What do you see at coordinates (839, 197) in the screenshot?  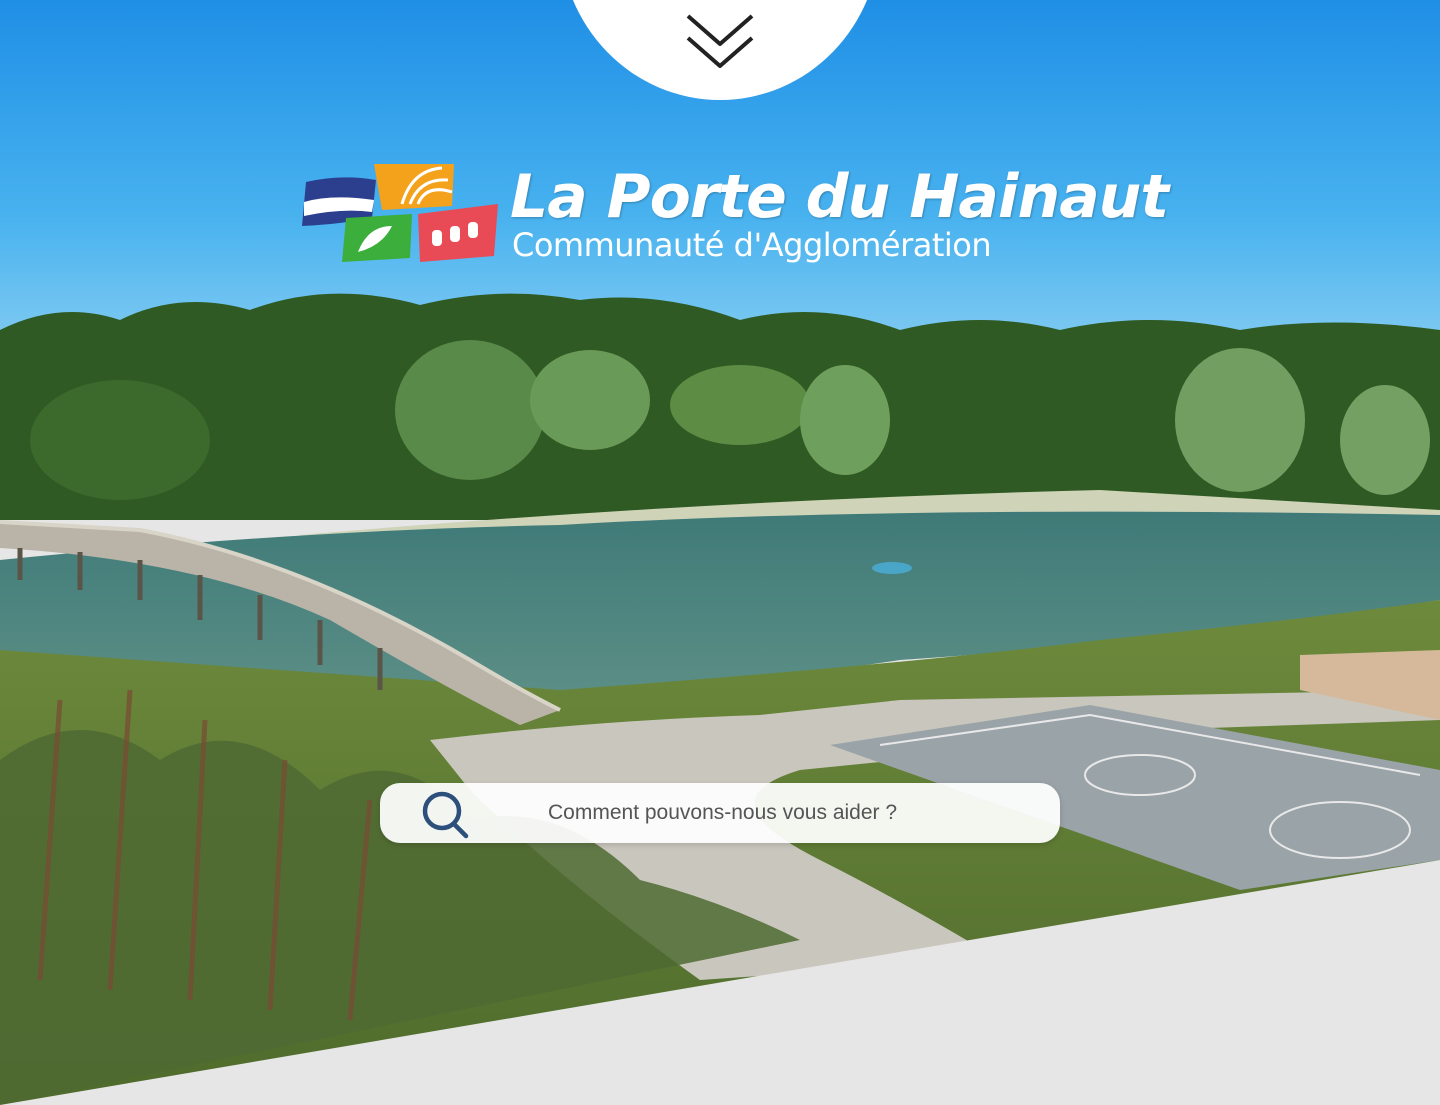 I see `brand-title: La Porte du Hainaut` at bounding box center [839, 197].